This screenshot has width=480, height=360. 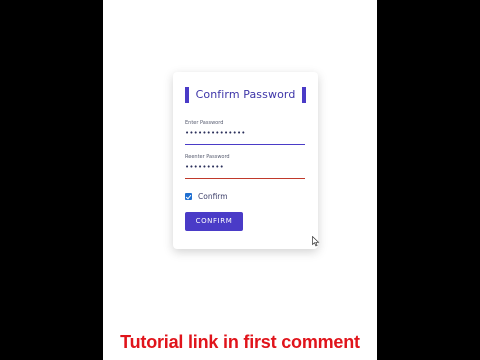 I want to click on password-field: Enter Password ••••••••••••••, so click(x=245, y=132).